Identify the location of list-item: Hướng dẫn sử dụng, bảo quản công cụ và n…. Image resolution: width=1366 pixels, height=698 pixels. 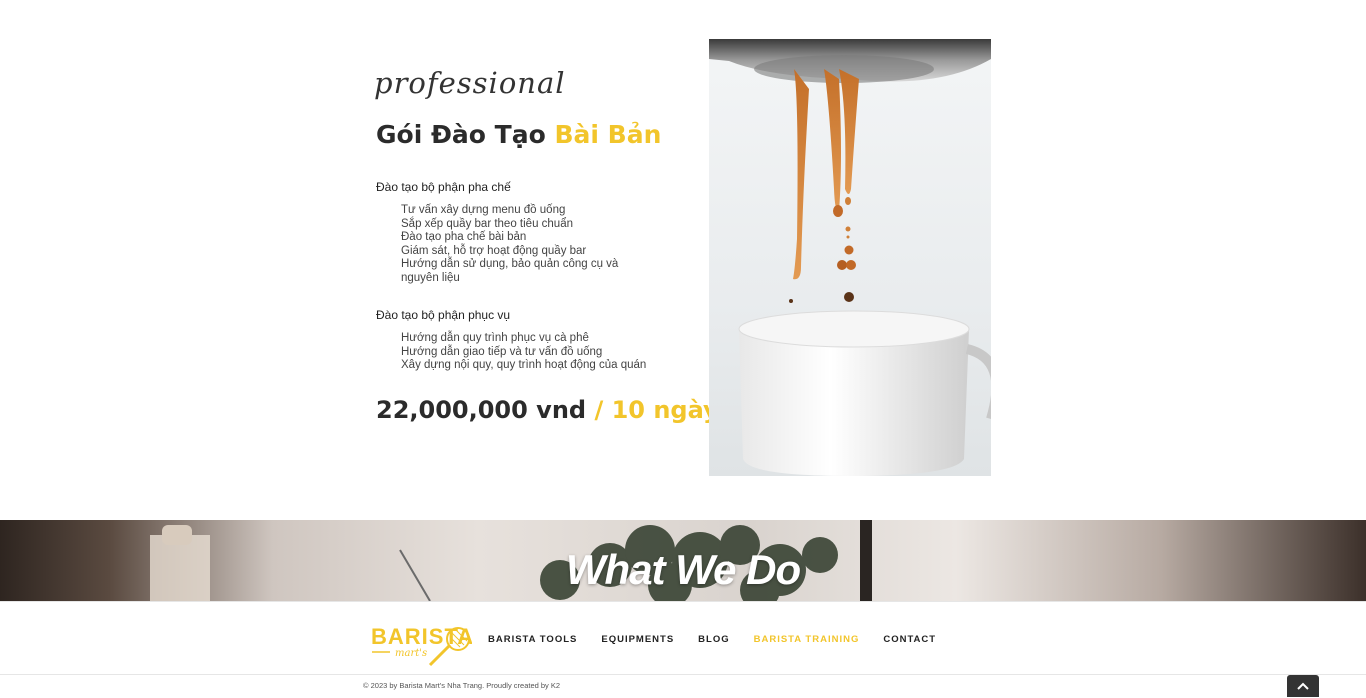
(510, 271).